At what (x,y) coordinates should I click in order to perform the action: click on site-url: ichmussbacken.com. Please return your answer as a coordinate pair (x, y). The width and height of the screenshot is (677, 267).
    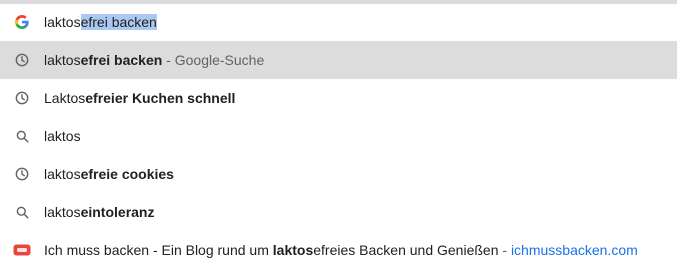
    Looking at the image, I should click on (574, 250).